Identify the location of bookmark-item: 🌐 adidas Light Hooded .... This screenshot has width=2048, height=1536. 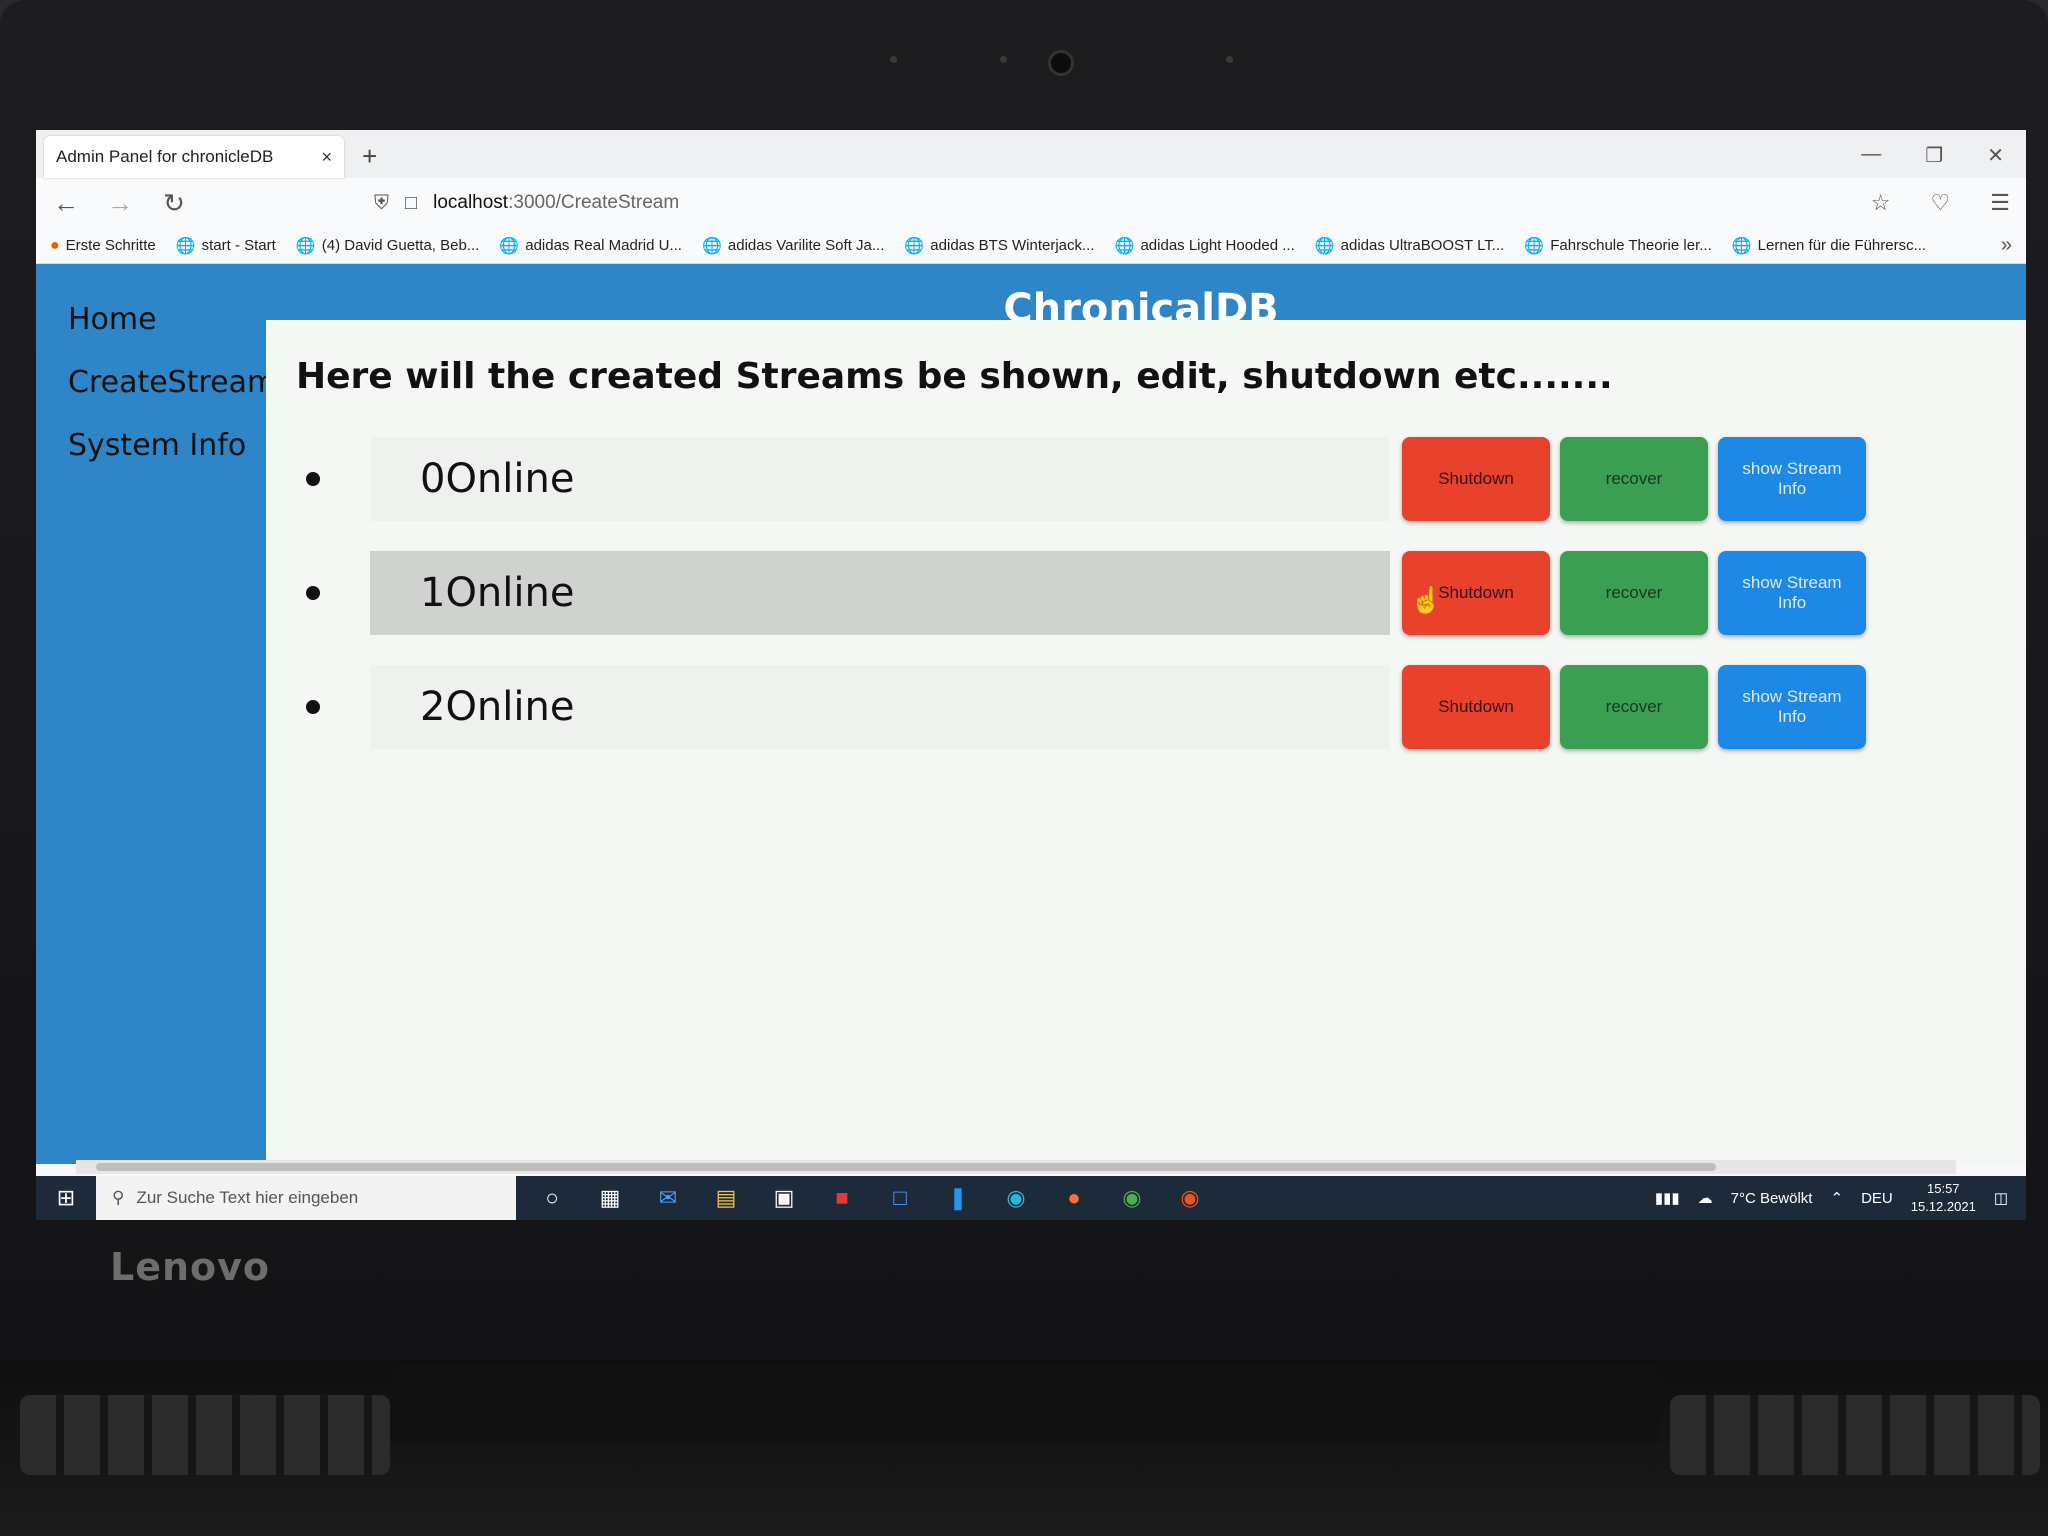
(1205, 246).